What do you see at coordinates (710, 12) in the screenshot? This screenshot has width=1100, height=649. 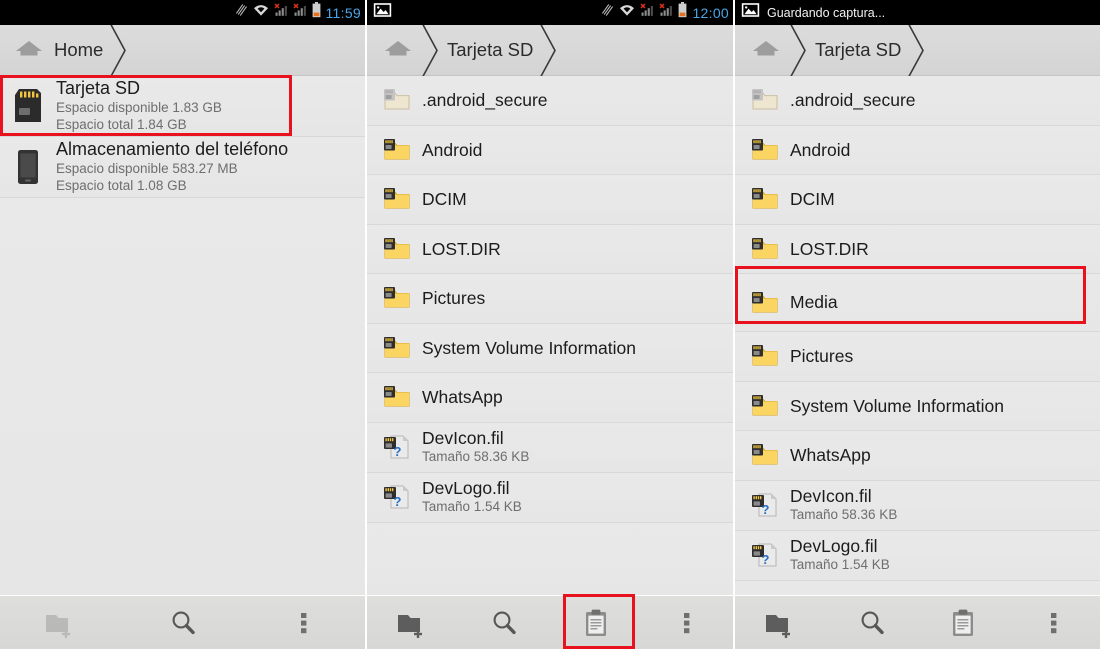 I see `status-clock: 12:00` at bounding box center [710, 12].